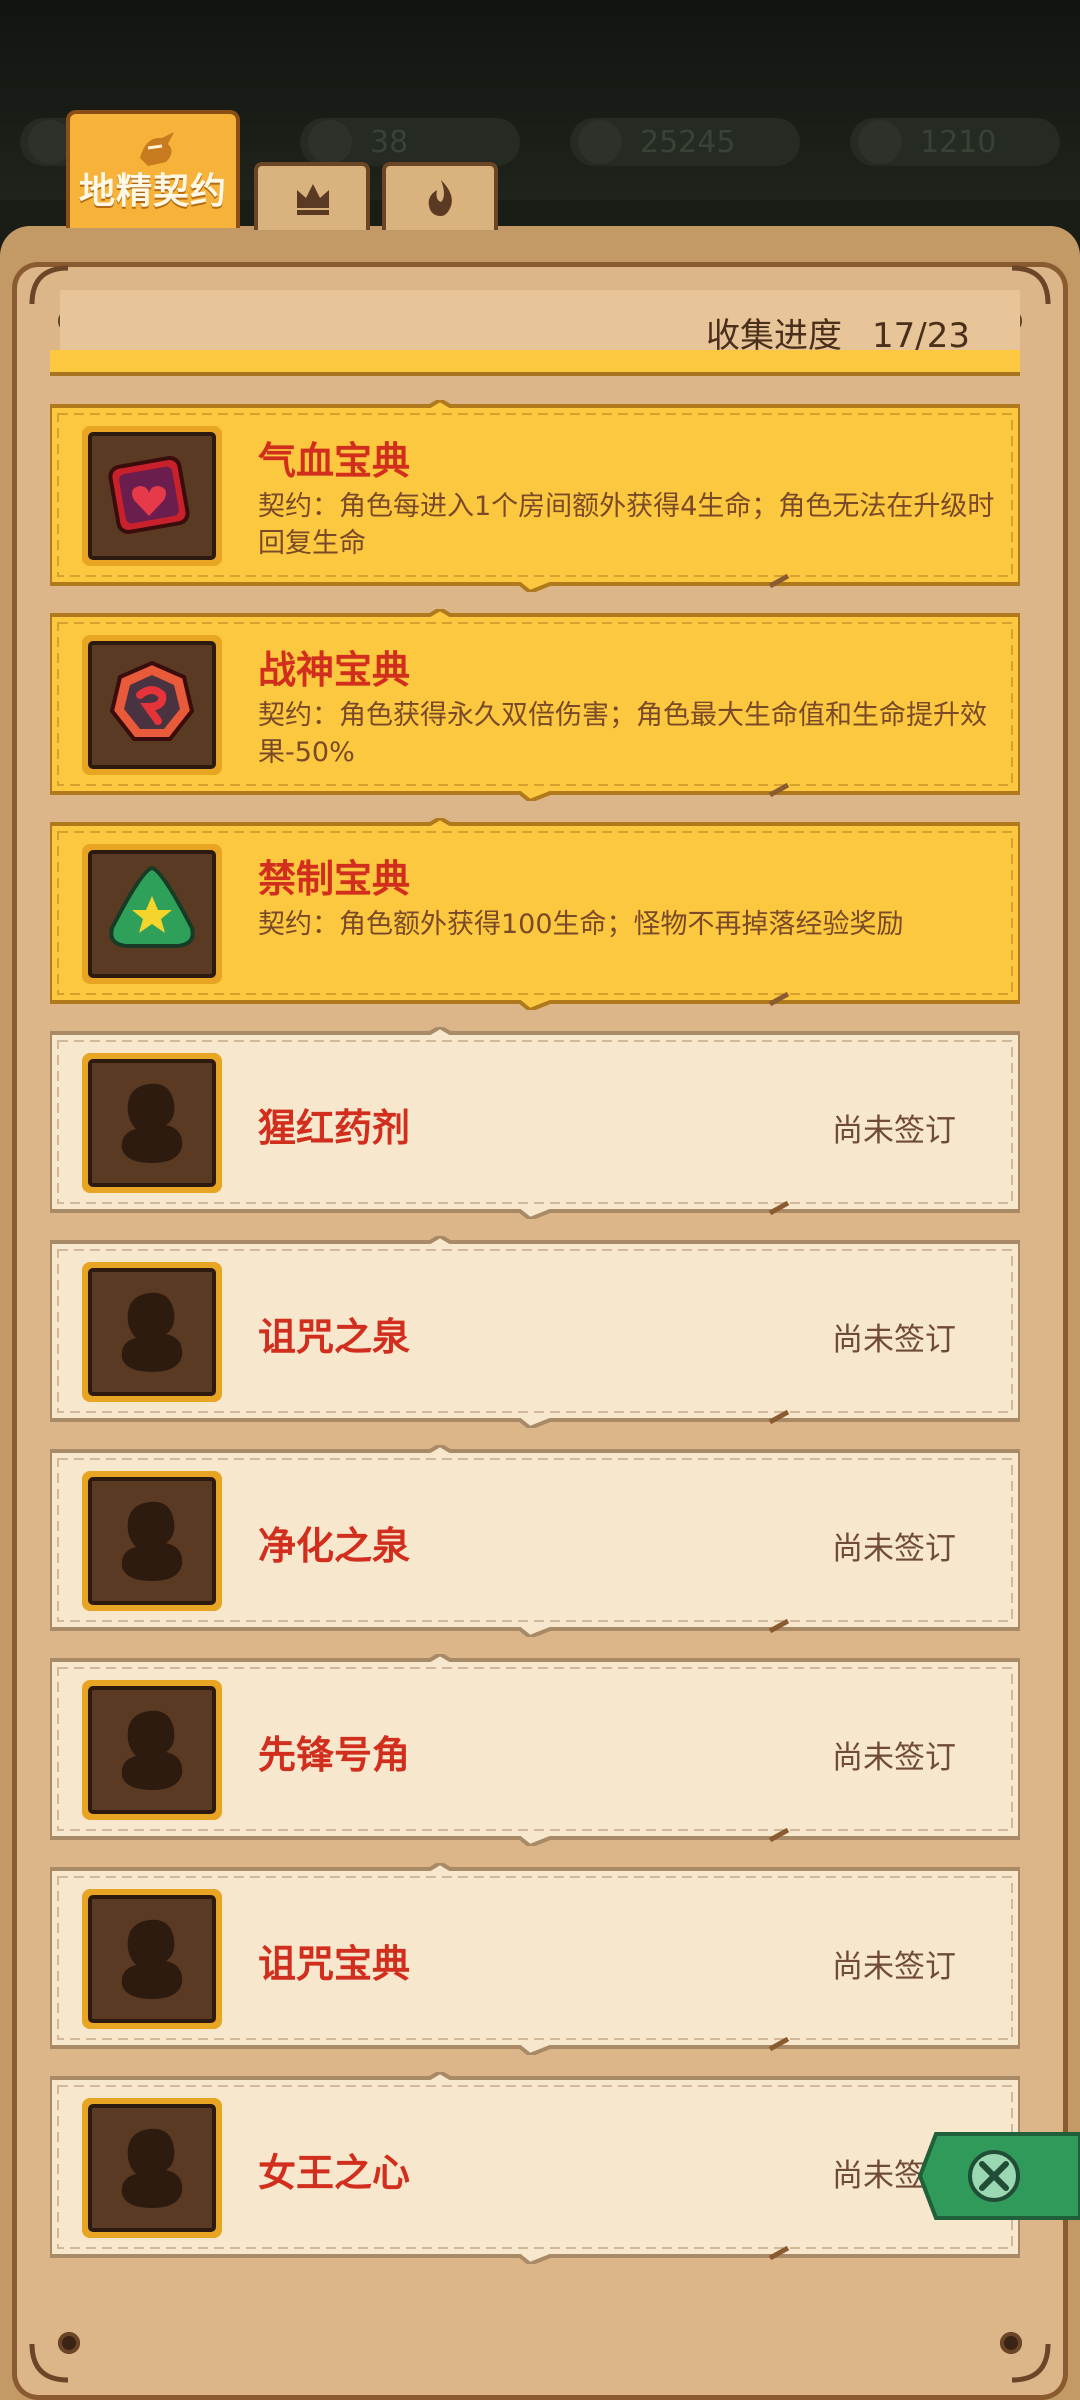 This screenshot has width=1080, height=2400. I want to click on contract-card: 气血宝典契约：角色每进入1个房间额外获得4生命；角色无法在升级时回复生命, so click(535, 496).